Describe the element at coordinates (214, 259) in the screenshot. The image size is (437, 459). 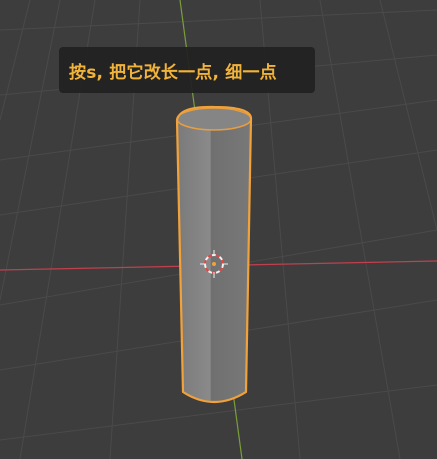
I see `cylinder-body` at that location.